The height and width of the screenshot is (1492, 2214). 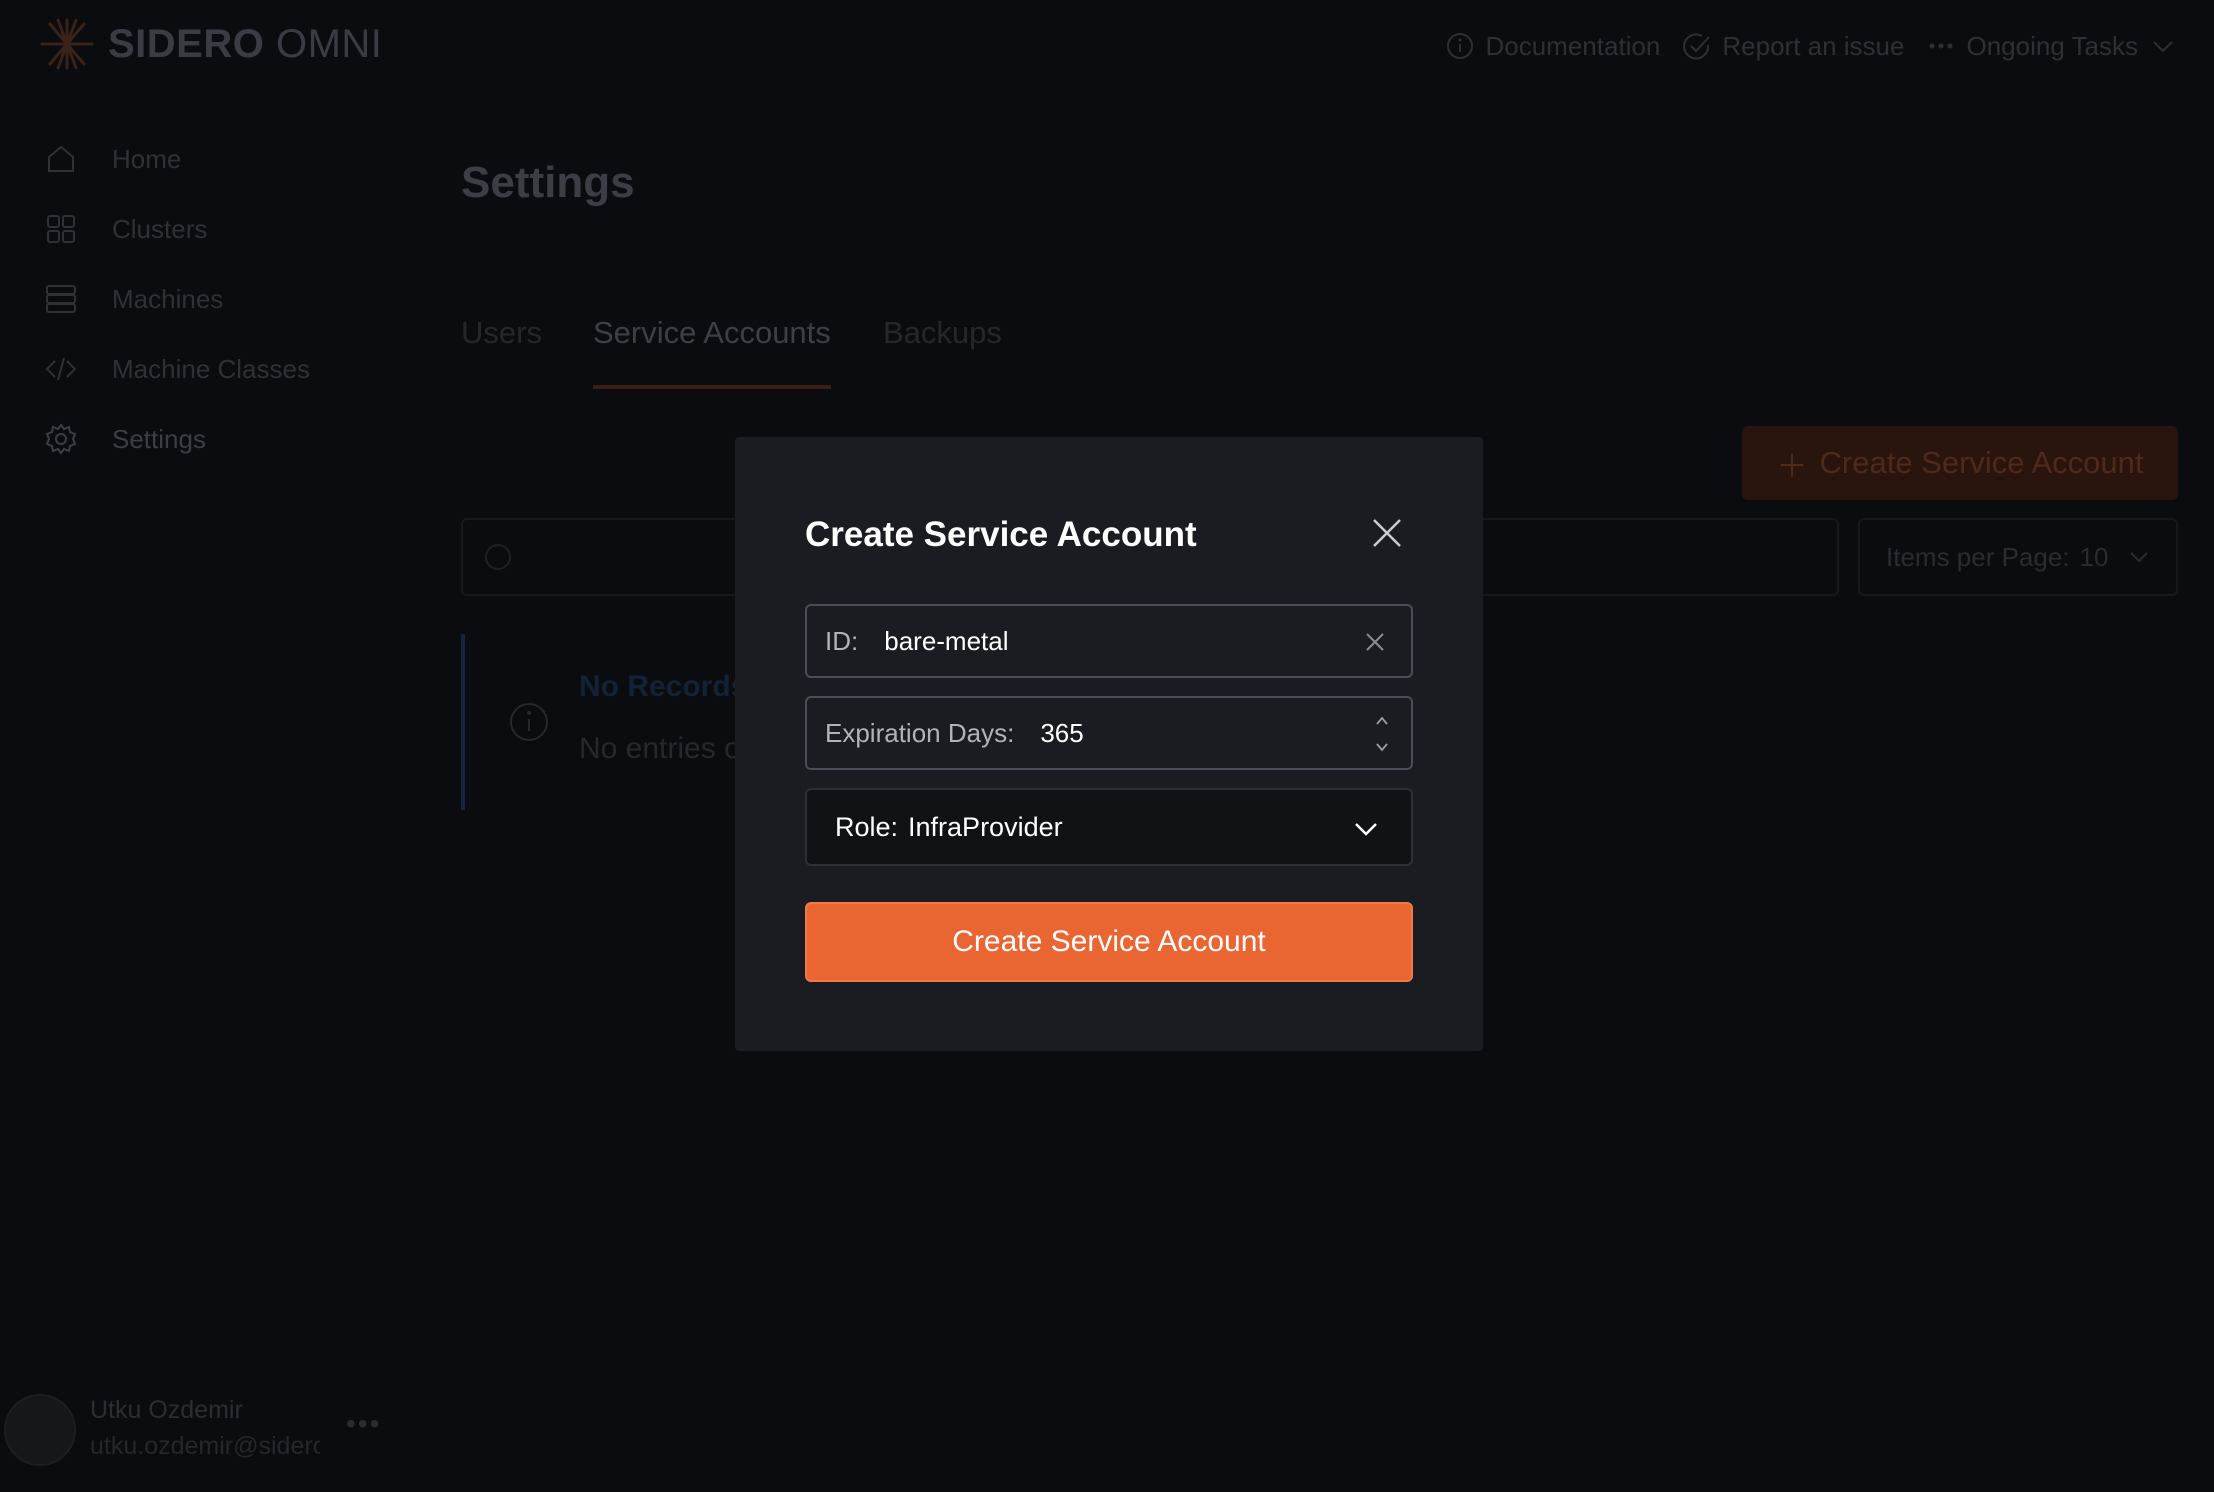 I want to click on sidebar-item-machines: Machines, so click(x=133, y=299).